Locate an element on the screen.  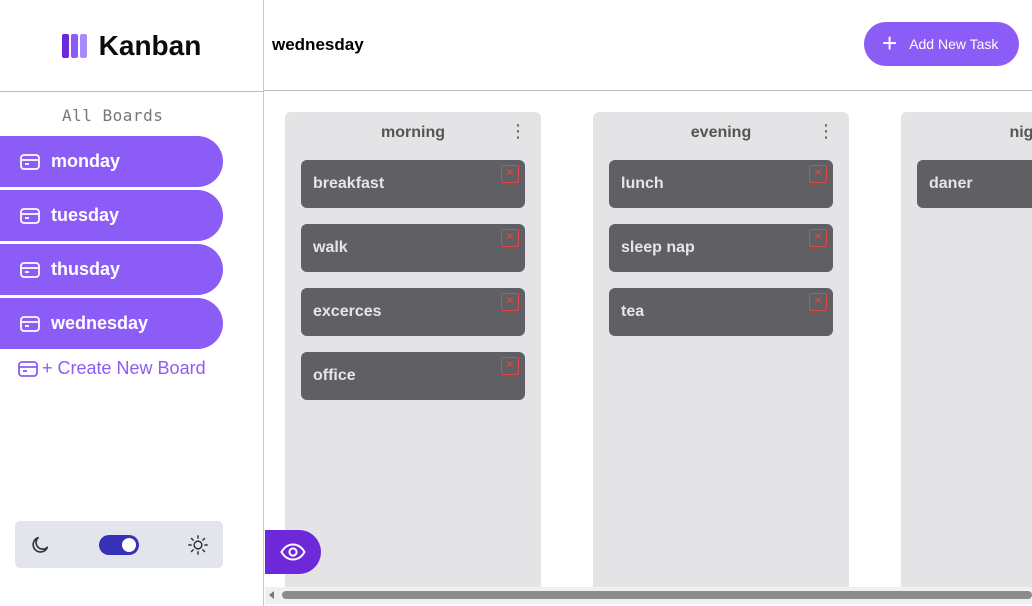
sun-icon is located at coordinates (198, 544).